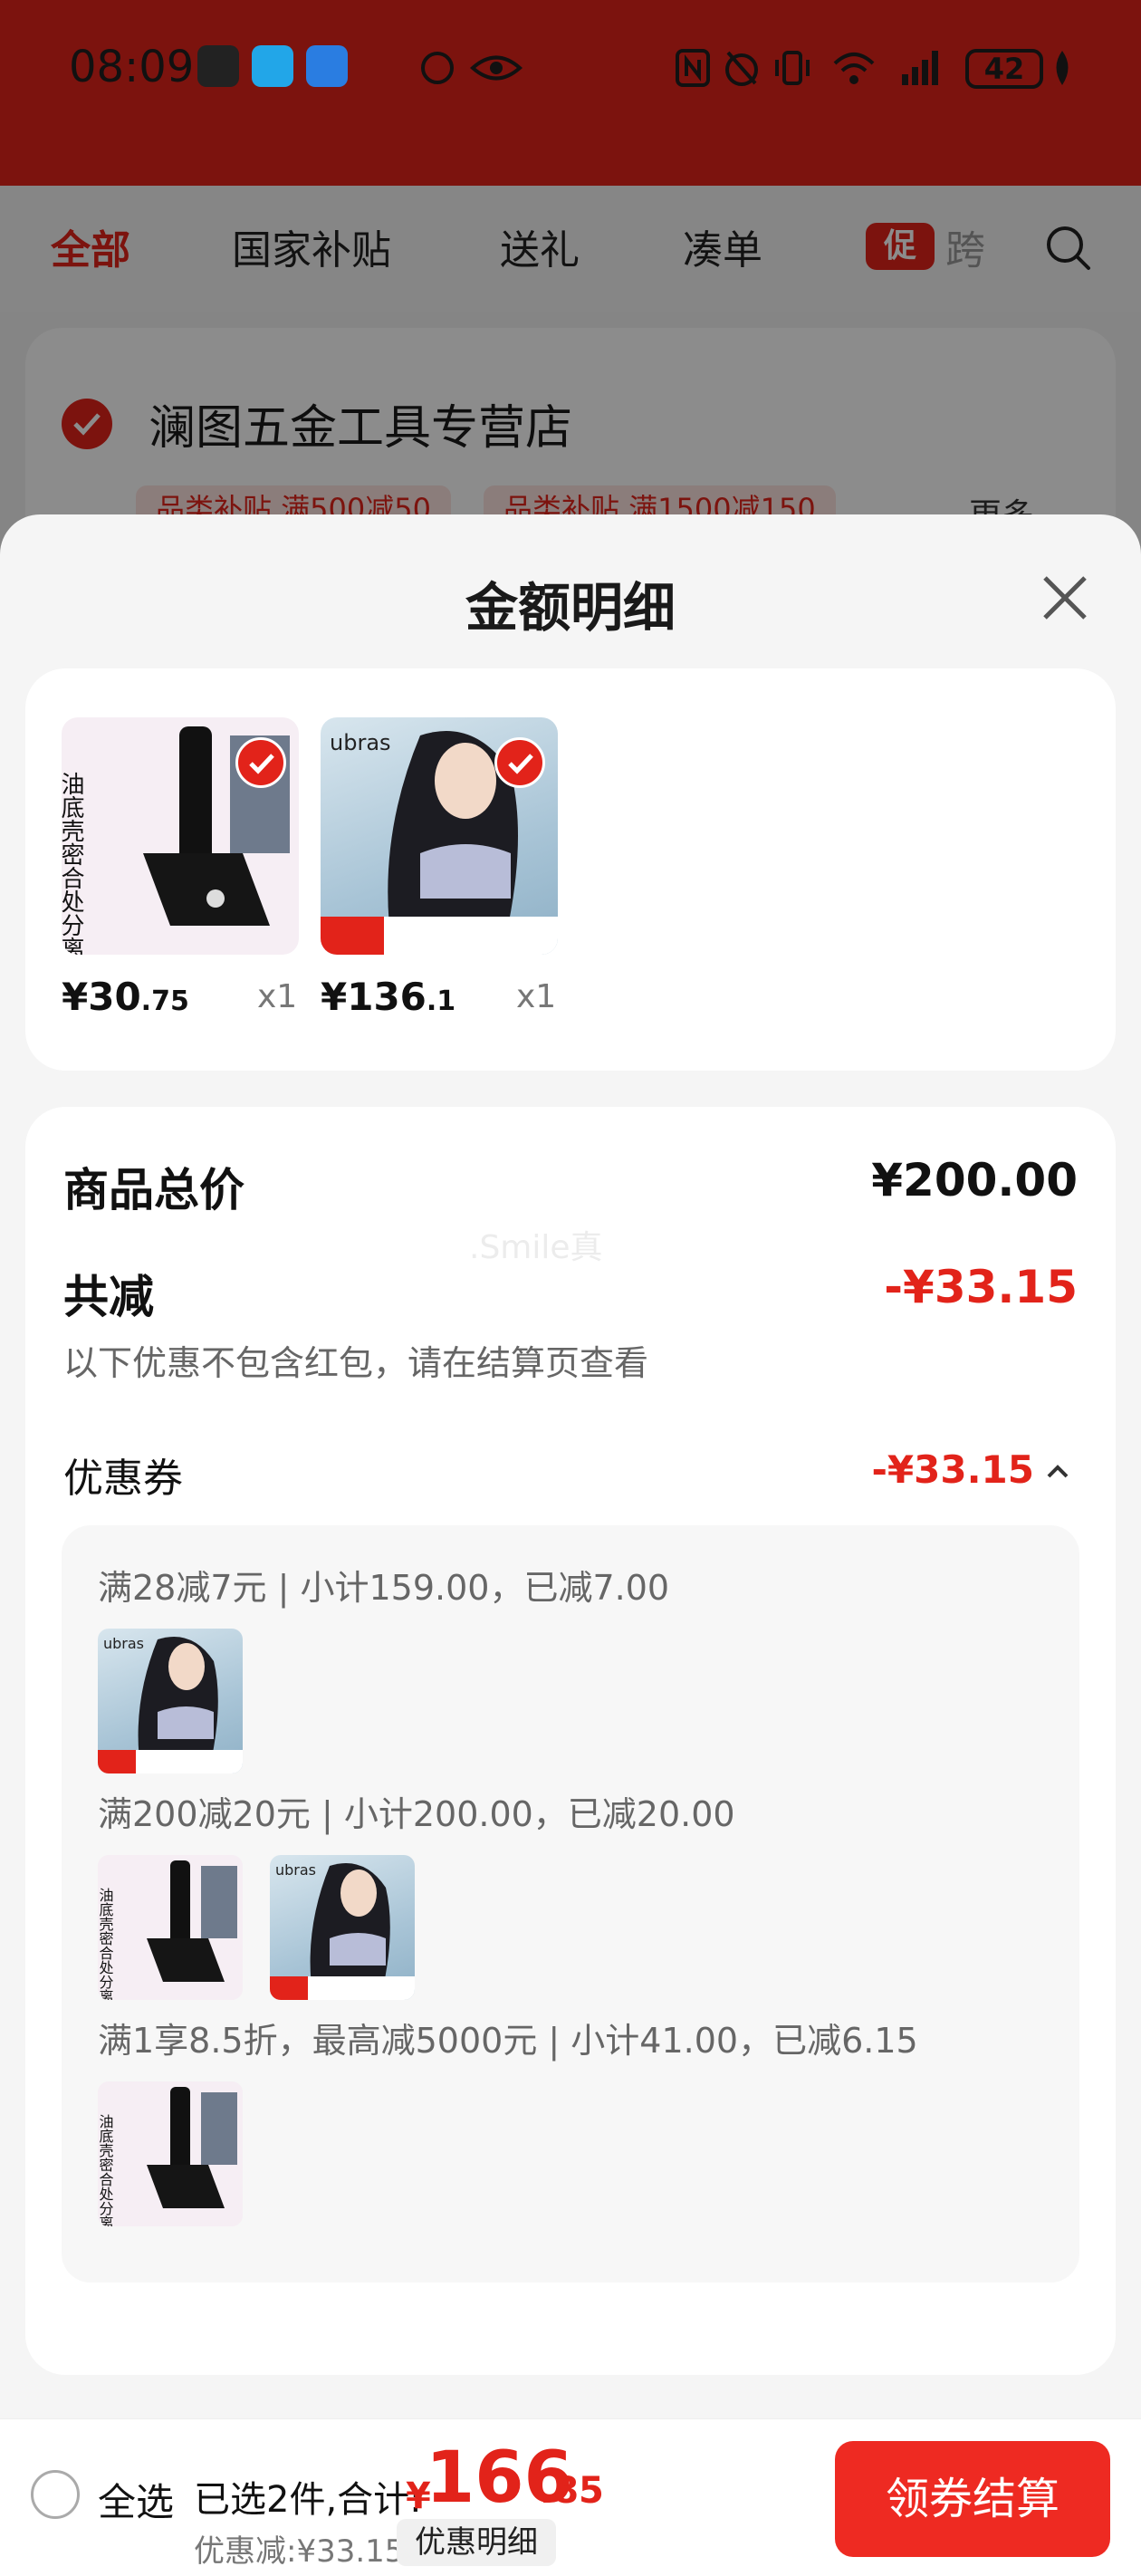  I want to click on qq-icon, so click(218, 66).